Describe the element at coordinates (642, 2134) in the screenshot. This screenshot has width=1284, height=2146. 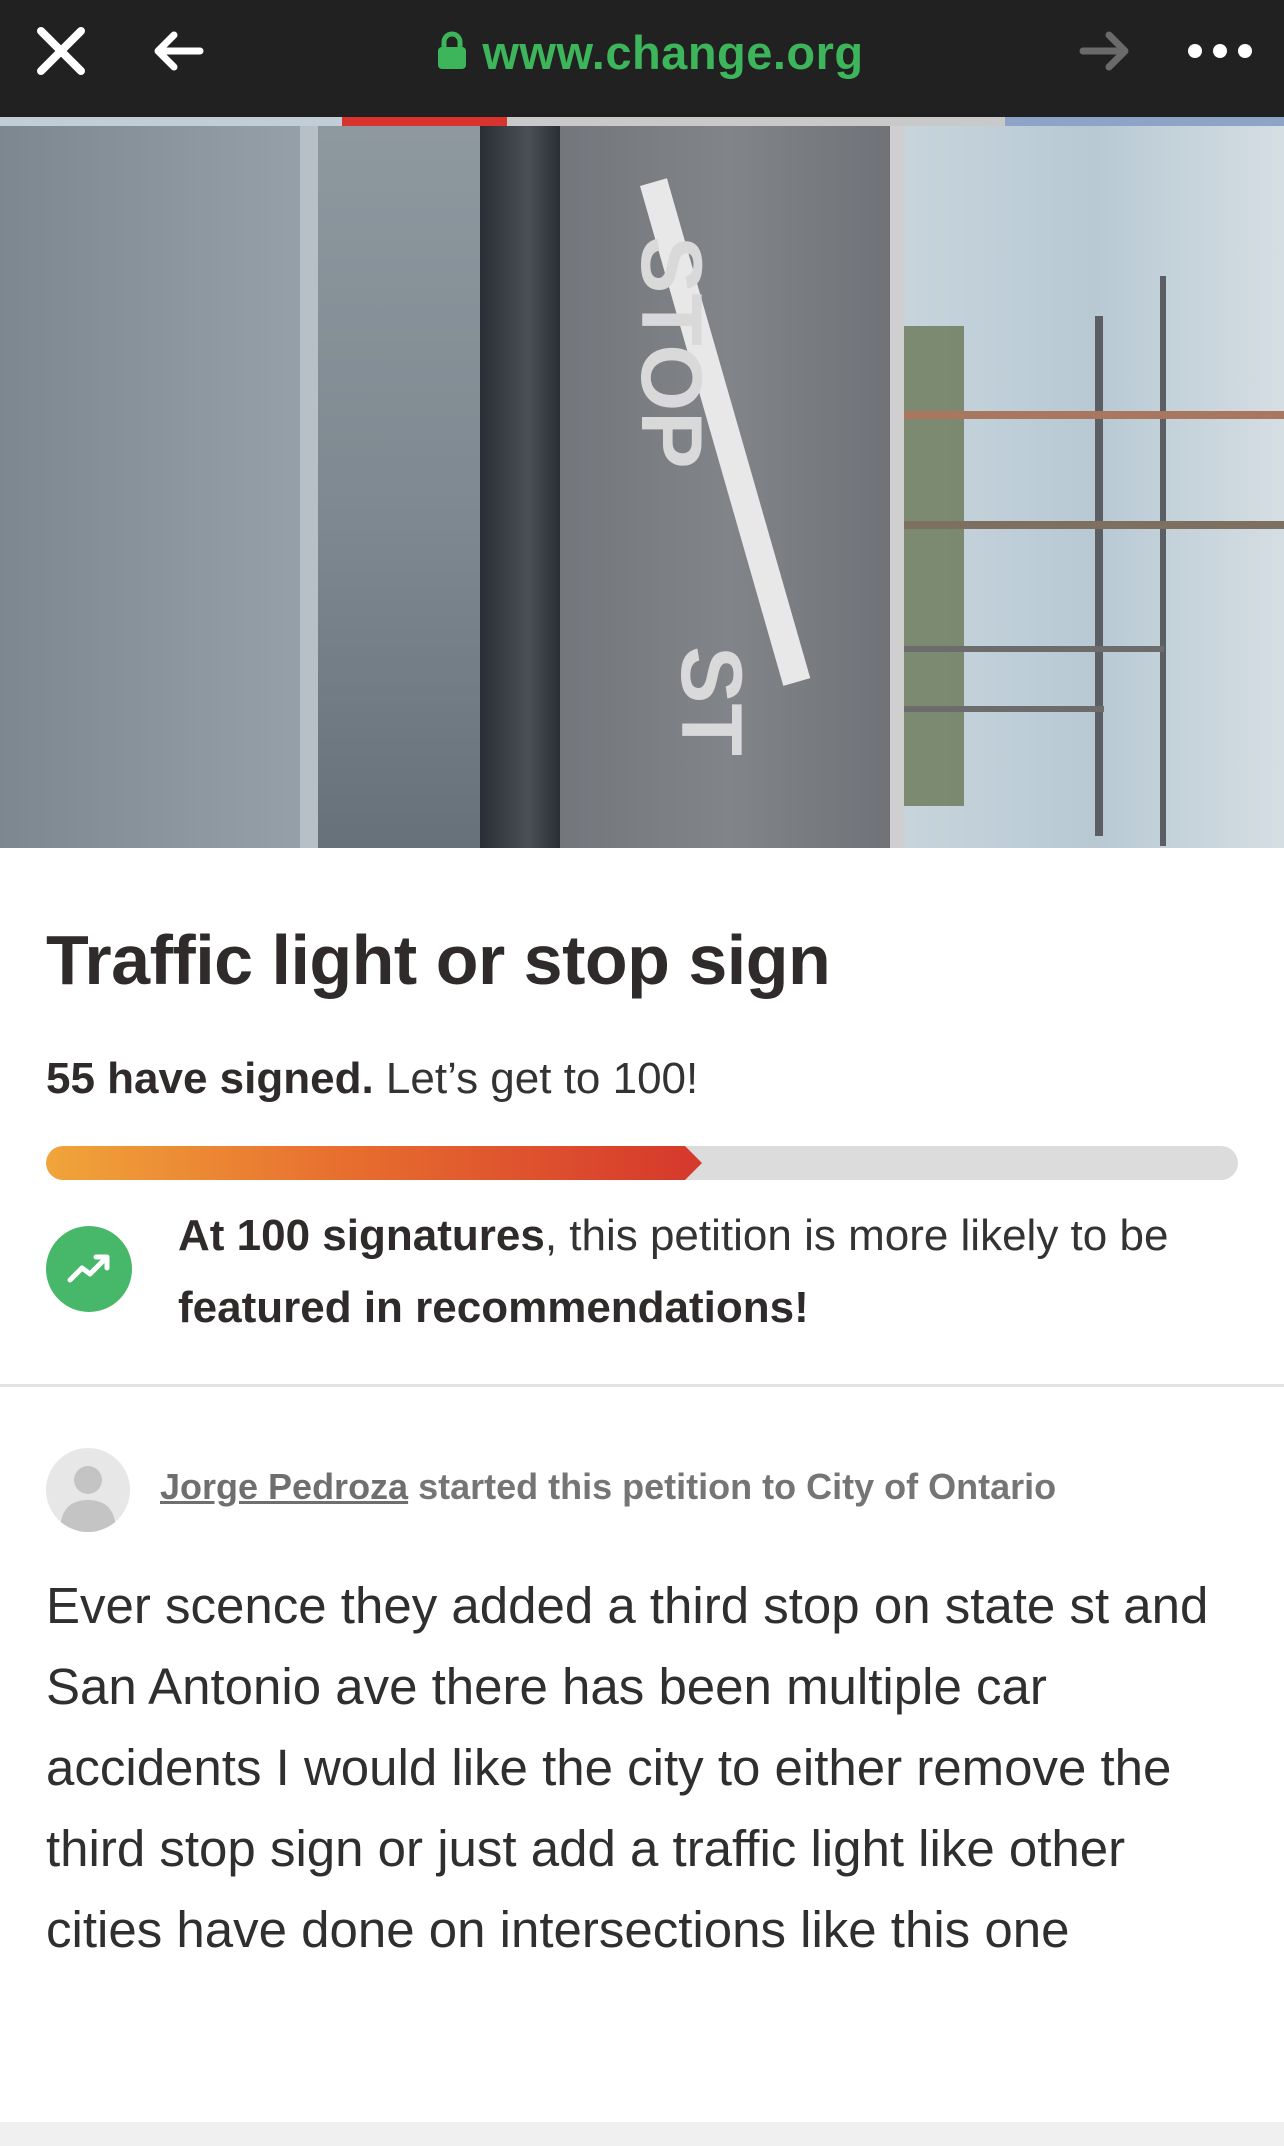
I see `page-bottom-strip` at that location.